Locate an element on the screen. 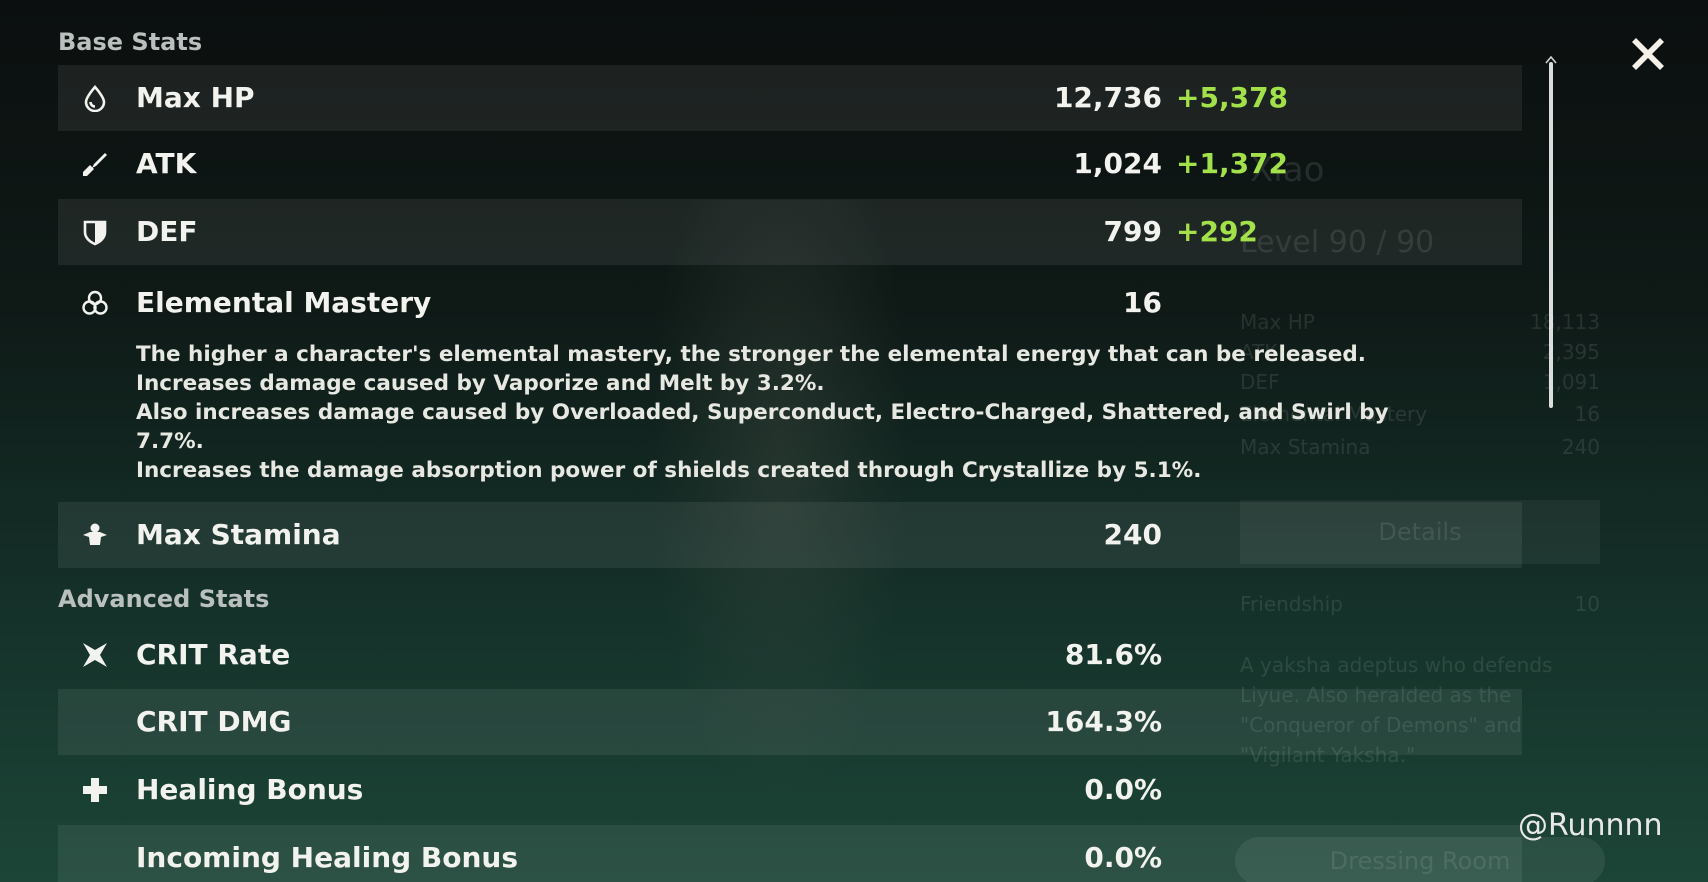 The height and width of the screenshot is (882, 1708). stat-label: Max Stamina is located at coordinates (238, 534).